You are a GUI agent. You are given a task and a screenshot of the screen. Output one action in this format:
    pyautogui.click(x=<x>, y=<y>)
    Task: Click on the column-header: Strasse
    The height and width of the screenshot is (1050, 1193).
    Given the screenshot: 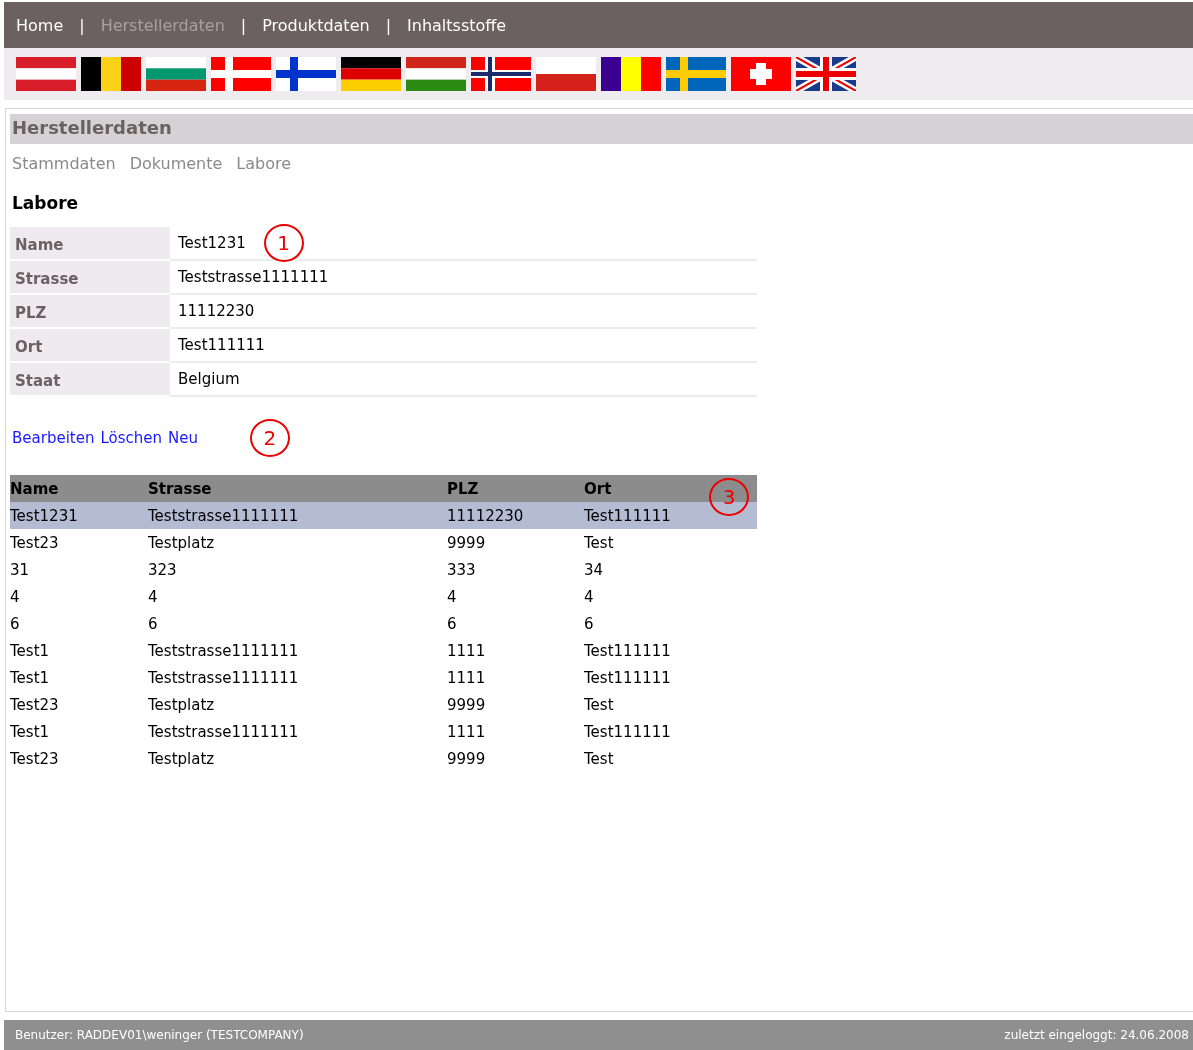 What is the action you would take?
    pyautogui.click(x=180, y=488)
    